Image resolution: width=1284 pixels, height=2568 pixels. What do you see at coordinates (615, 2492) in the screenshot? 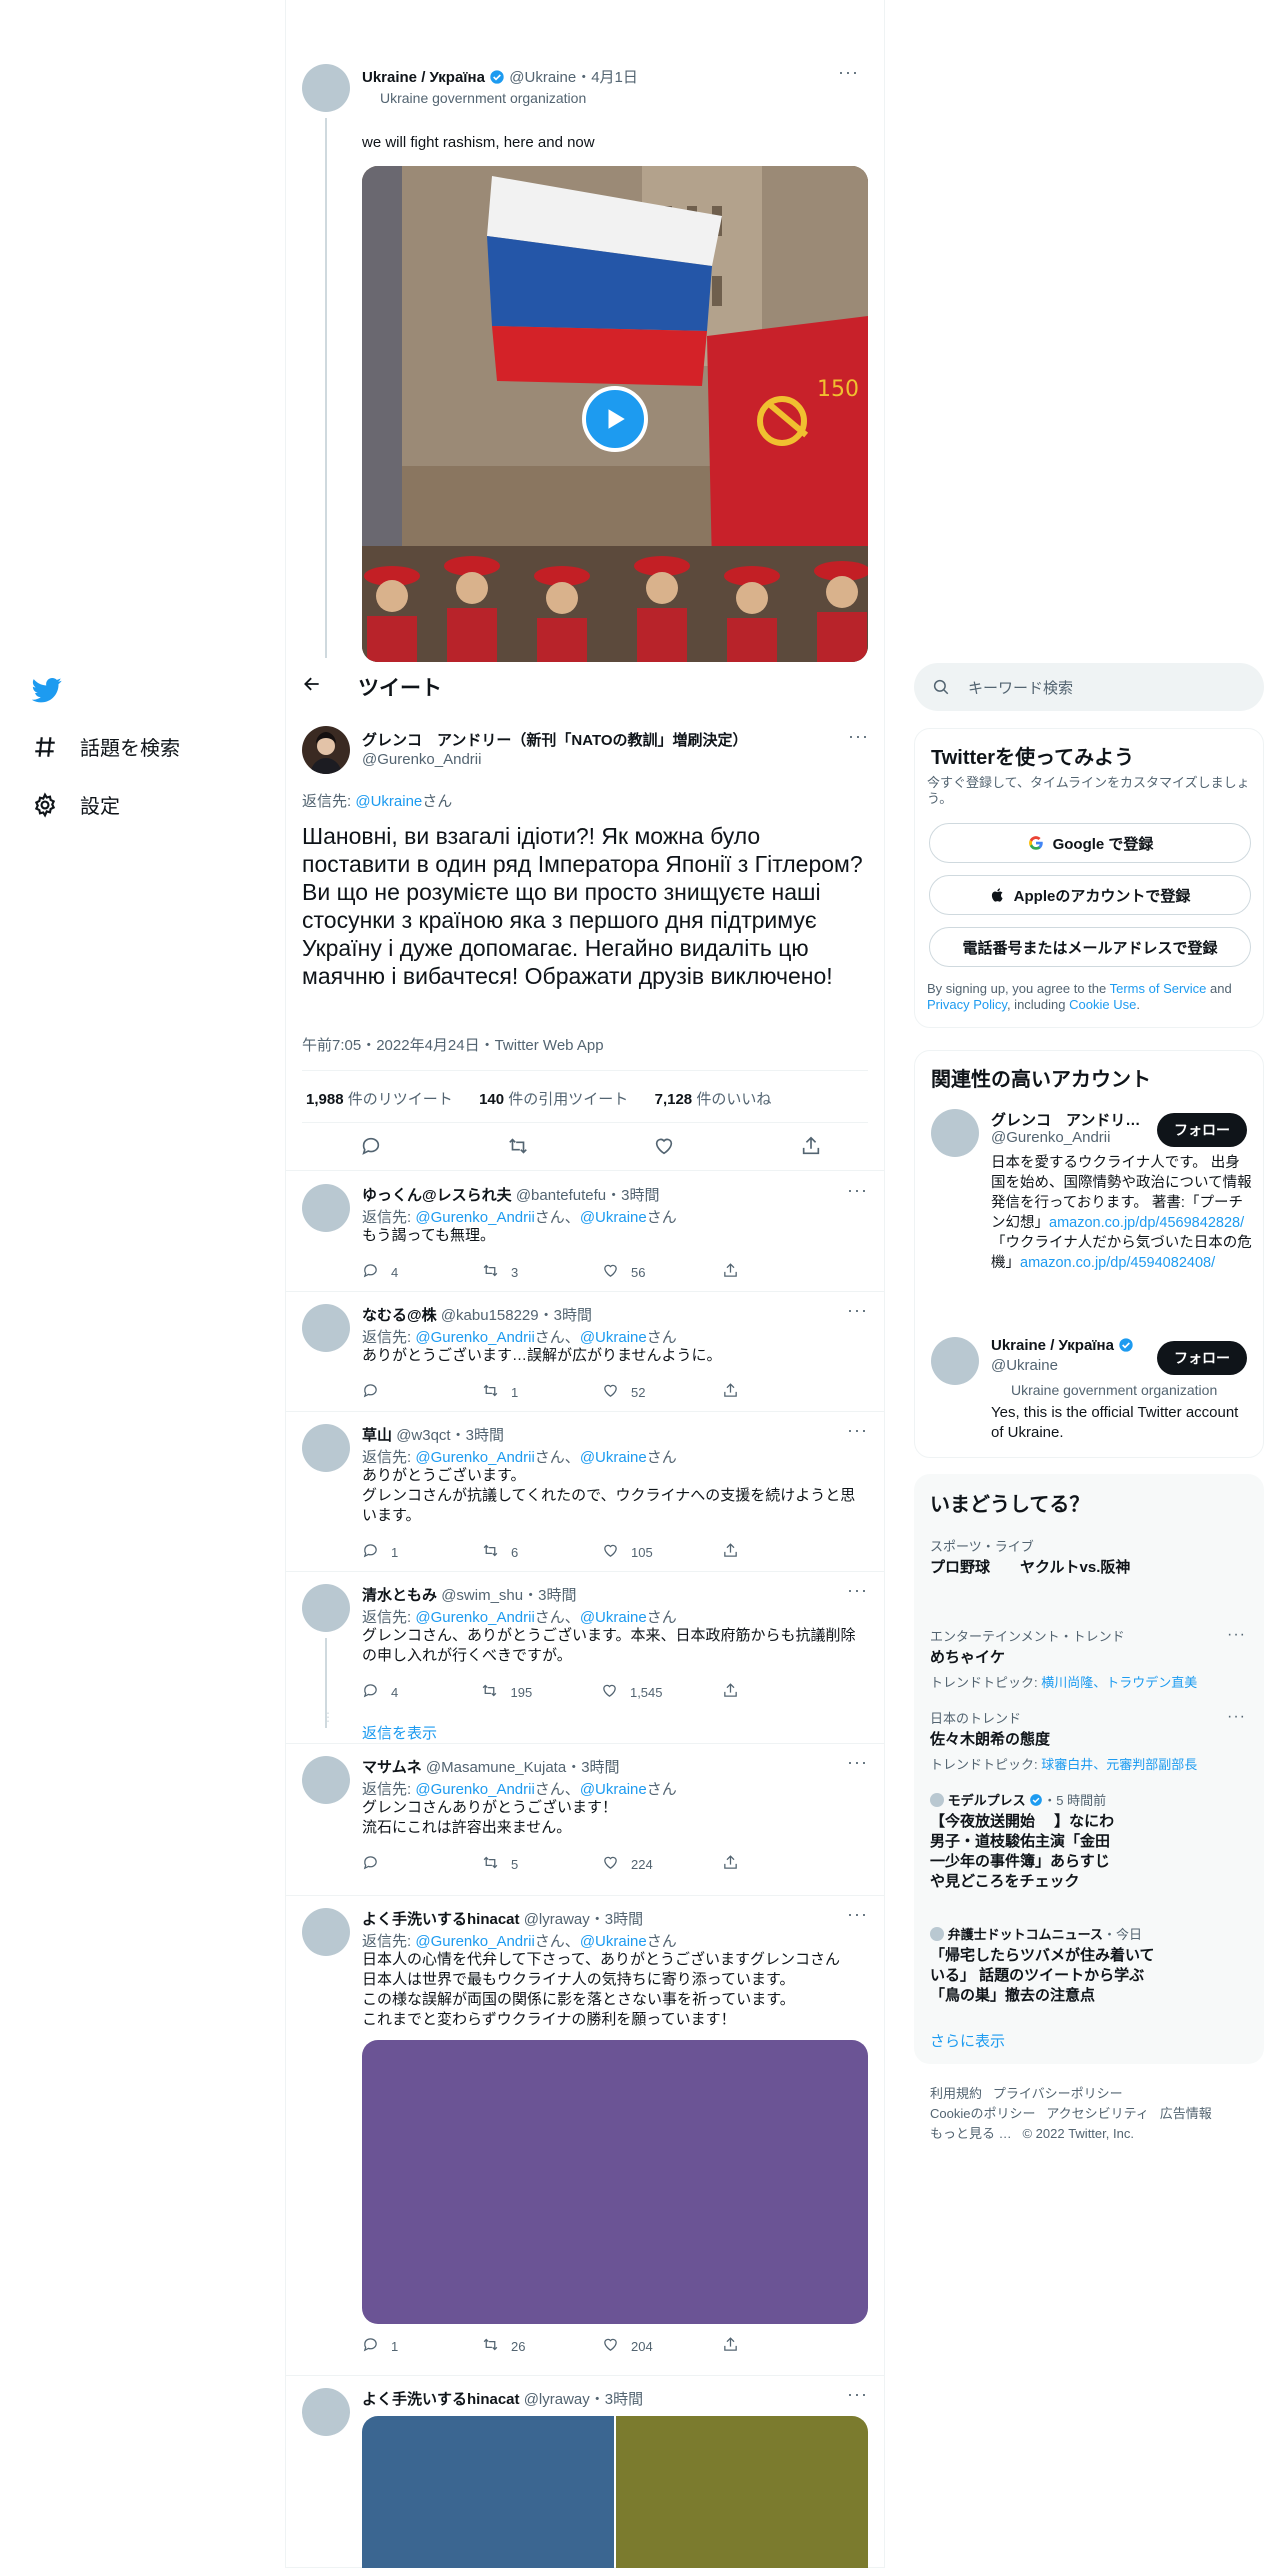
I see `media-grid` at bounding box center [615, 2492].